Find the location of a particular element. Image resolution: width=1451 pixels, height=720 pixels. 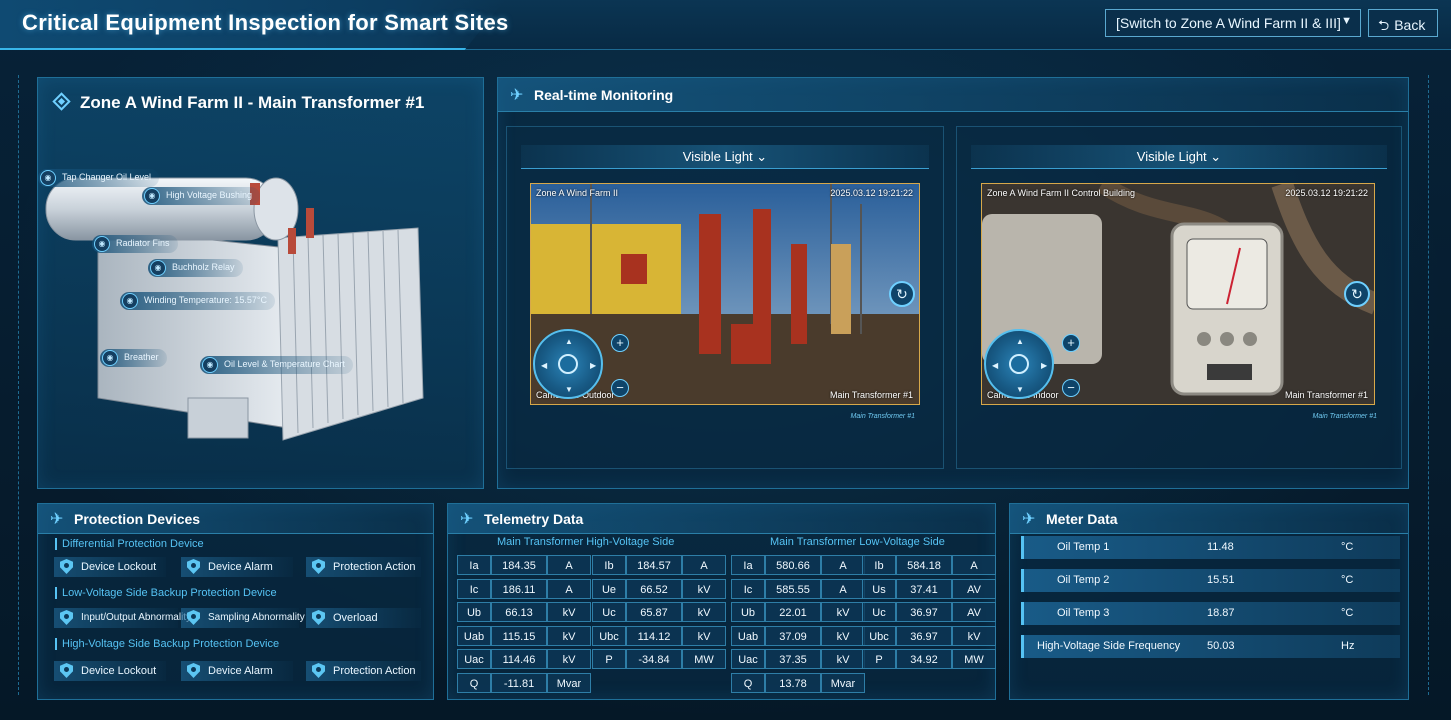

telemetry-param: Ue is located at coordinates (609, 588).